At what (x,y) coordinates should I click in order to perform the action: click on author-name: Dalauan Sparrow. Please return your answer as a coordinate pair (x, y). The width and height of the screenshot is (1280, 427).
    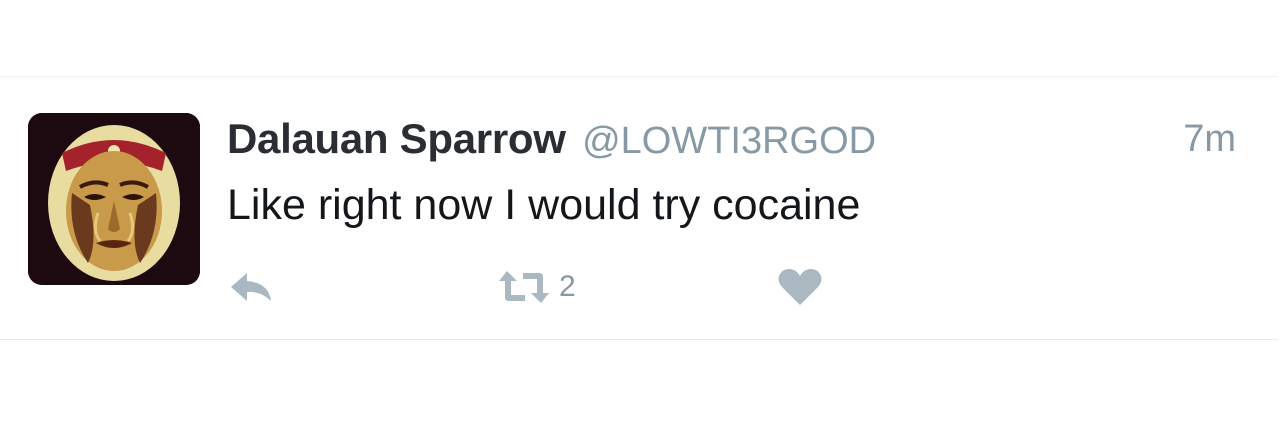
    Looking at the image, I should click on (396, 138).